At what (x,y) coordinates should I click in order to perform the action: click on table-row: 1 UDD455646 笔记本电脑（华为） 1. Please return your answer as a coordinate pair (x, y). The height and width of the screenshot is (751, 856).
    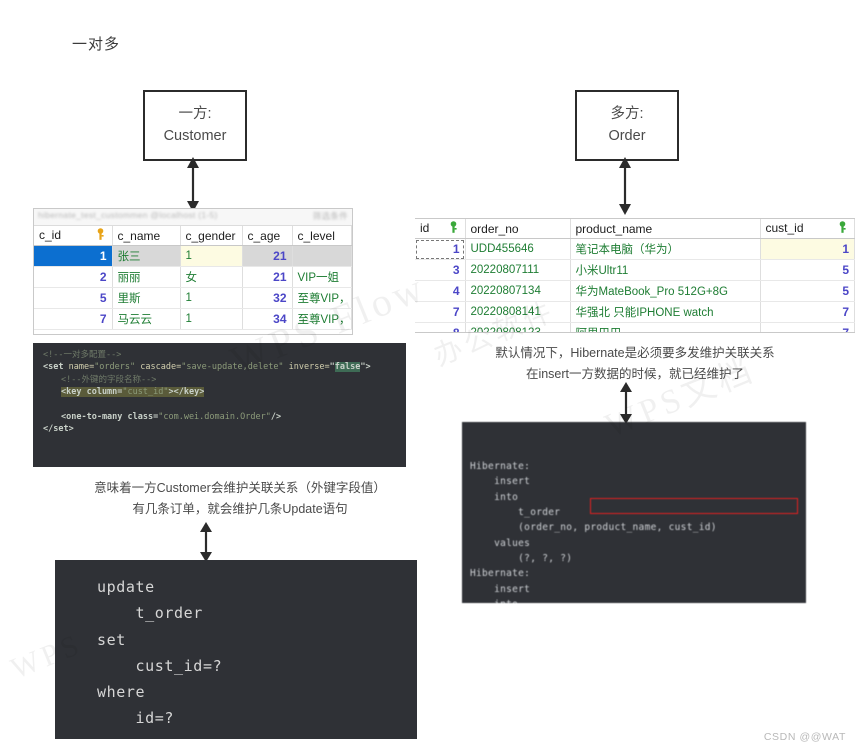
    Looking at the image, I should click on (635, 249).